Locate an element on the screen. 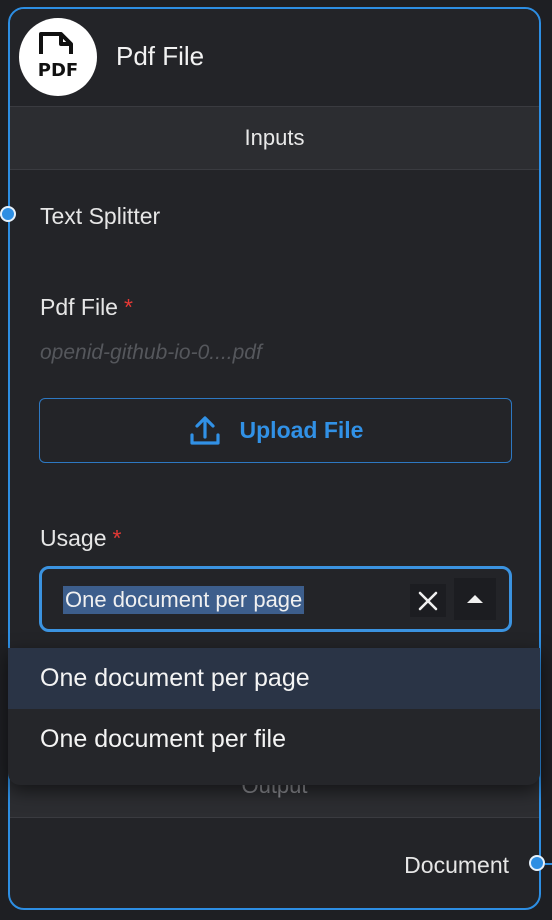  upload-file-button: Upload File is located at coordinates (275, 430).